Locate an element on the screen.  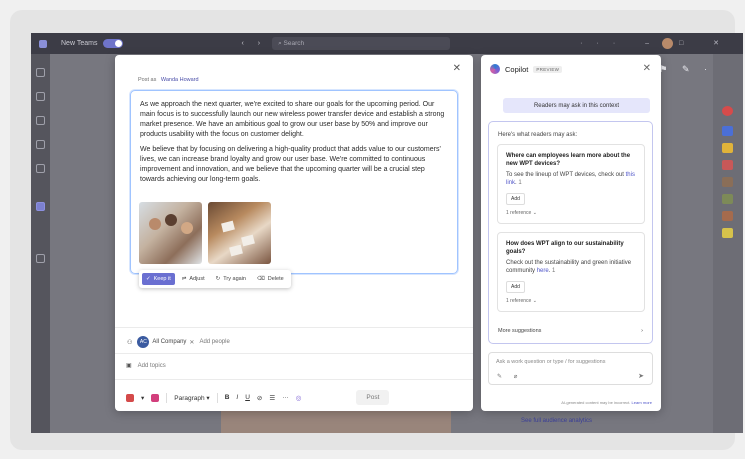
italic-icon: I is located at coordinates (237, 397).